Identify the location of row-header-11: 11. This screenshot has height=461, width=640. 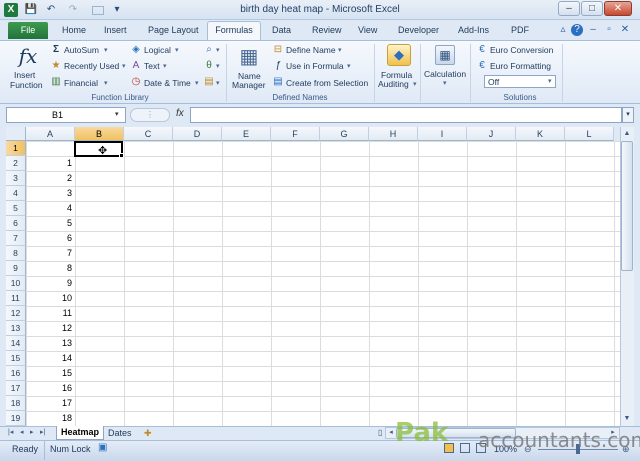
(16, 298).